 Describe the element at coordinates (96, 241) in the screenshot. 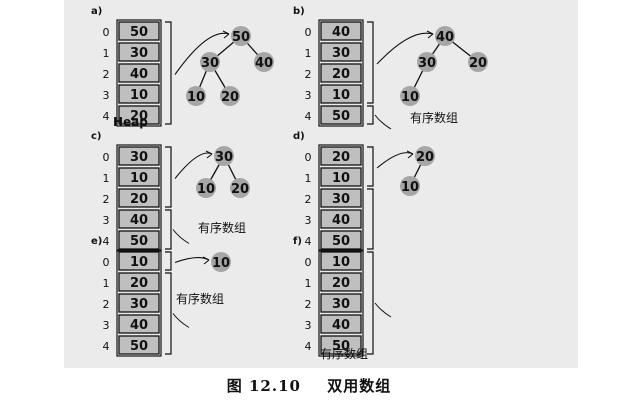

I see `panel-letter: e)` at that location.